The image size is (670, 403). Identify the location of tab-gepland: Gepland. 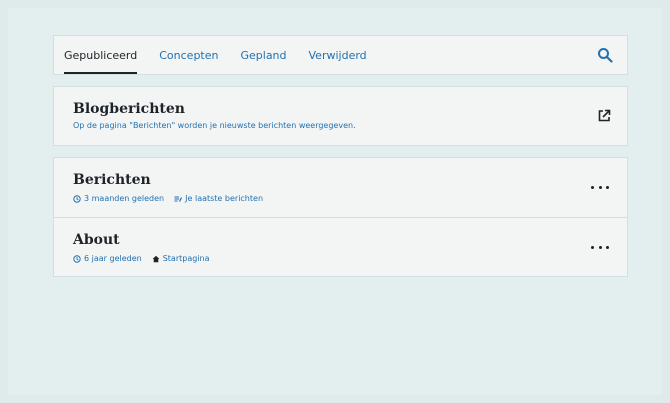
(263, 55).